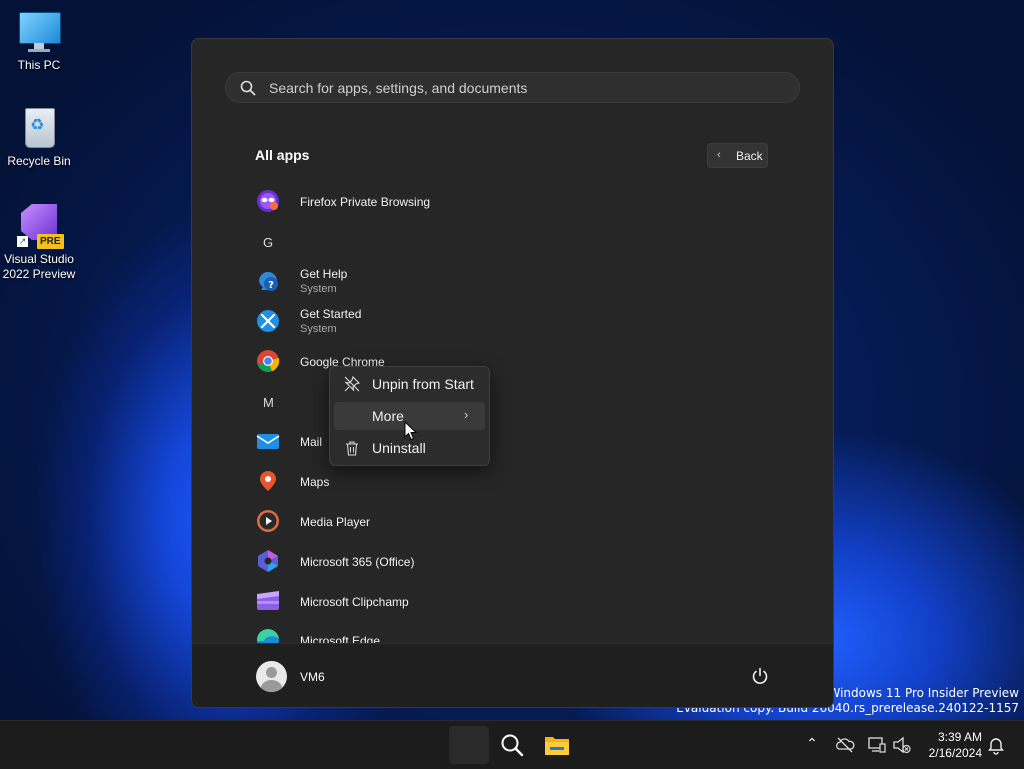 This screenshot has width=1024, height=769. What do you see at coordinates (557, 745) in the screenshot?
I see `file-explorer-icon` at bounding box center [557, 745].